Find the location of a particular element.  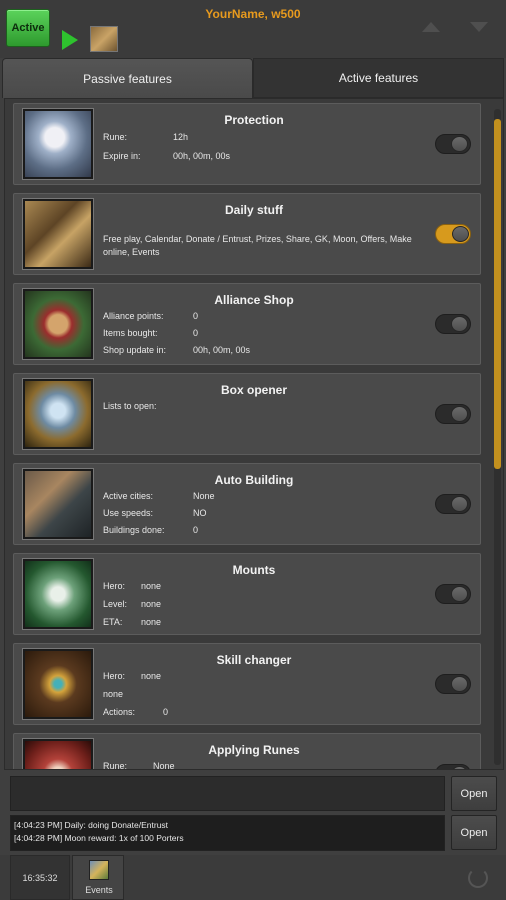

horse-icon is located at coordinates (58, 594).